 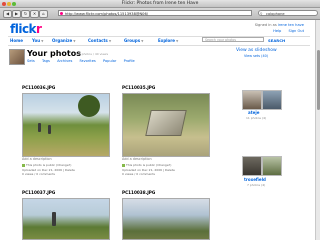 What do you see at coordinates (37, 40) in the screenshot?
I see `nav-you: You▼` at bounding box center [37, 40].